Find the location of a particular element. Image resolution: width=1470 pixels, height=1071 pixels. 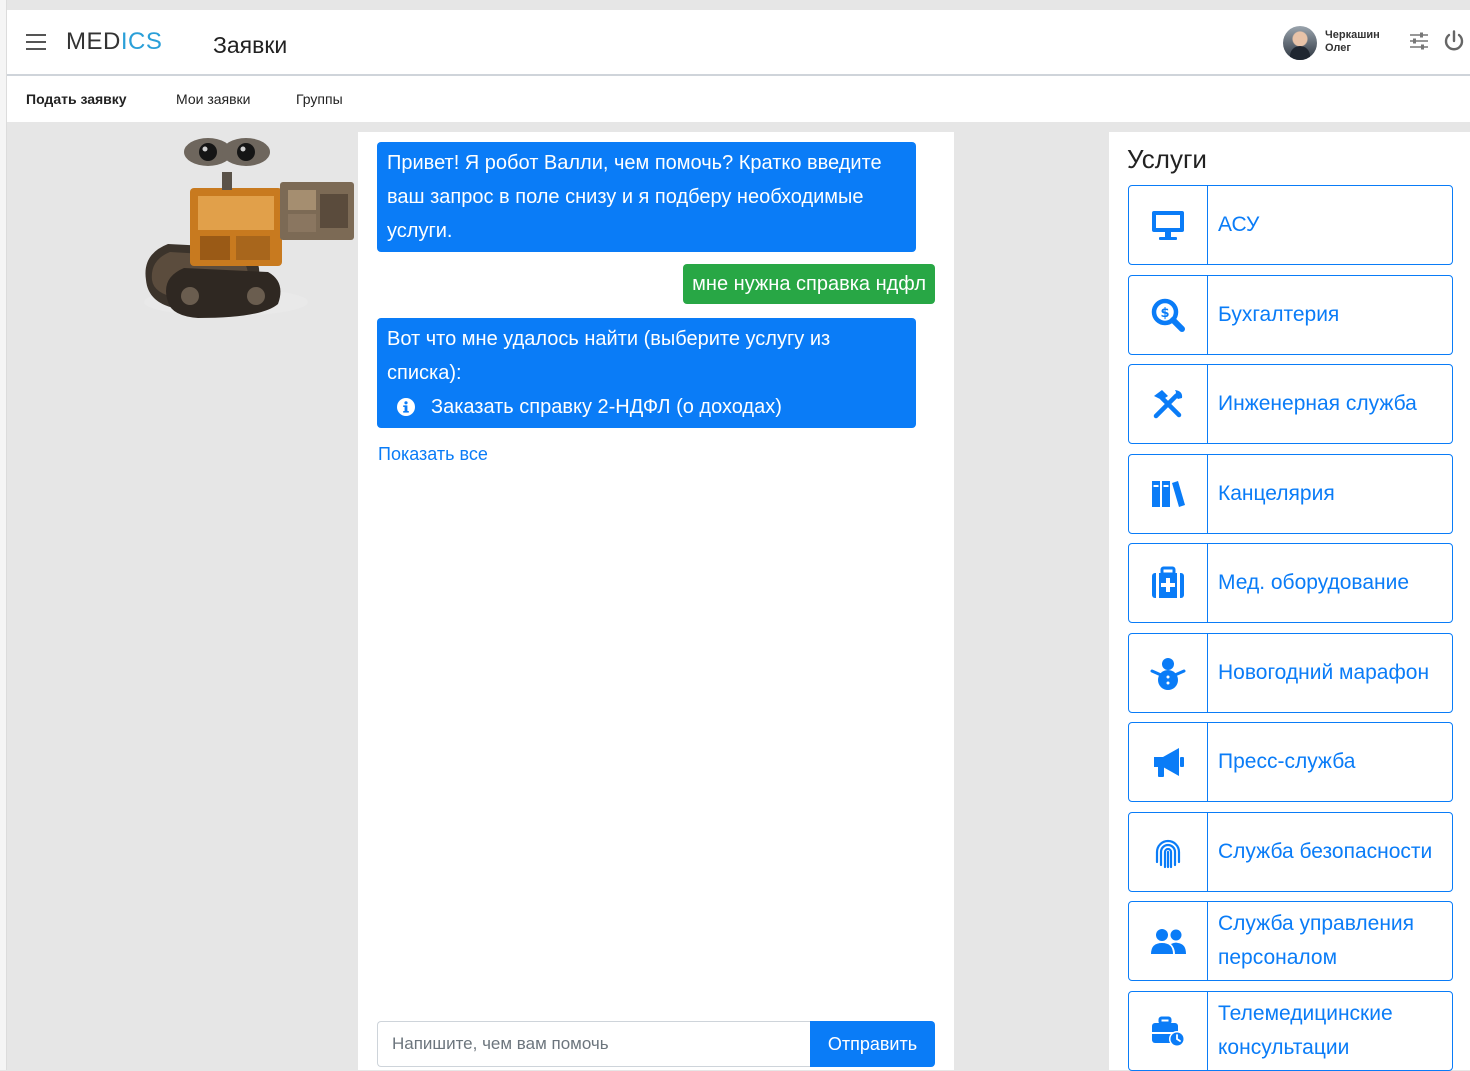

service-telemedicine: Телемедицинские консультации is located at coordinates (1290, 1031).